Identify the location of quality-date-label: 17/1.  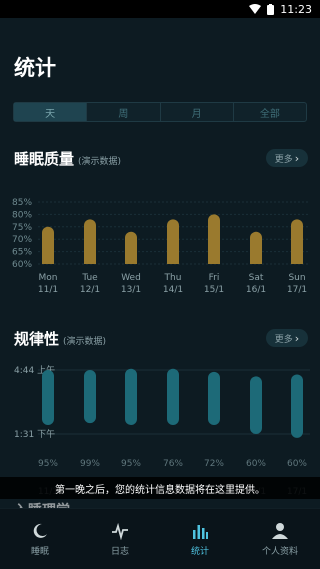
(297, 290).